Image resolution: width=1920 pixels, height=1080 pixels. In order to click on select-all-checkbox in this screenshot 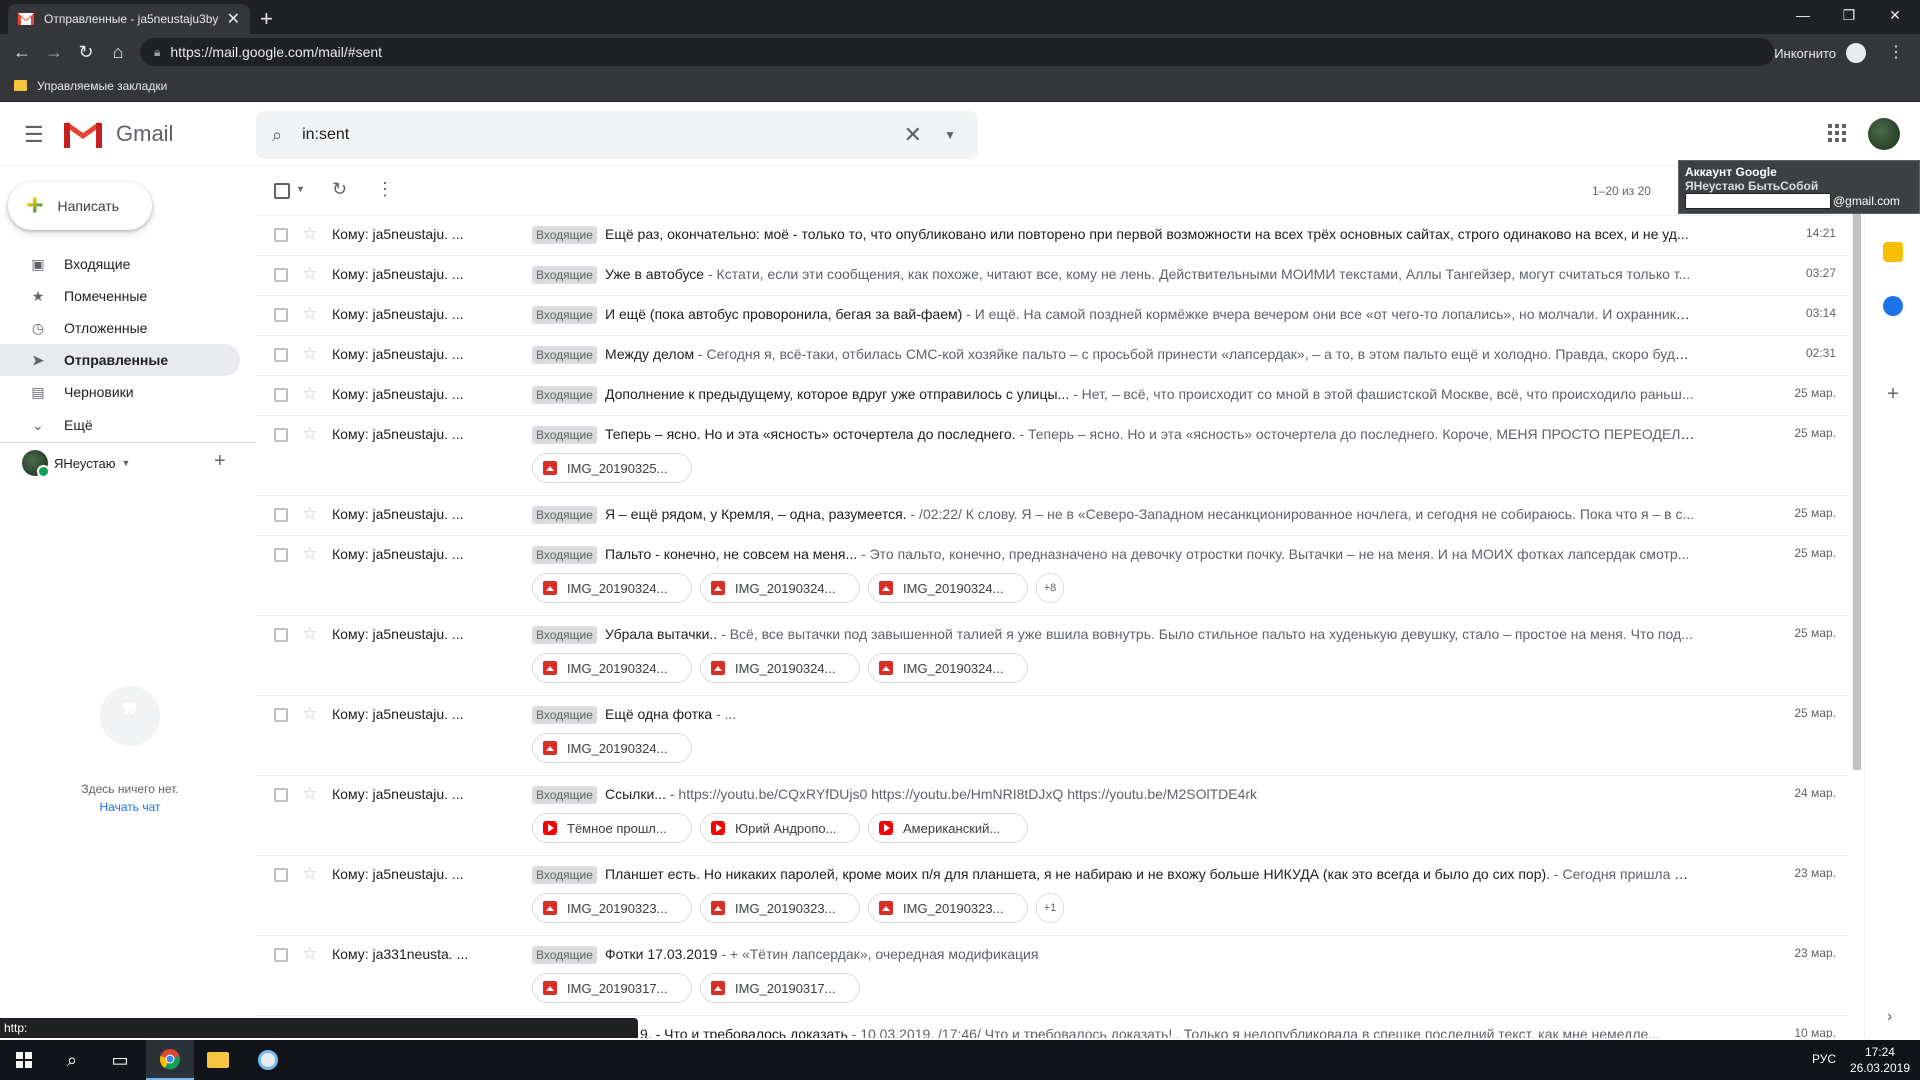, I will do `click(282, 191)`.